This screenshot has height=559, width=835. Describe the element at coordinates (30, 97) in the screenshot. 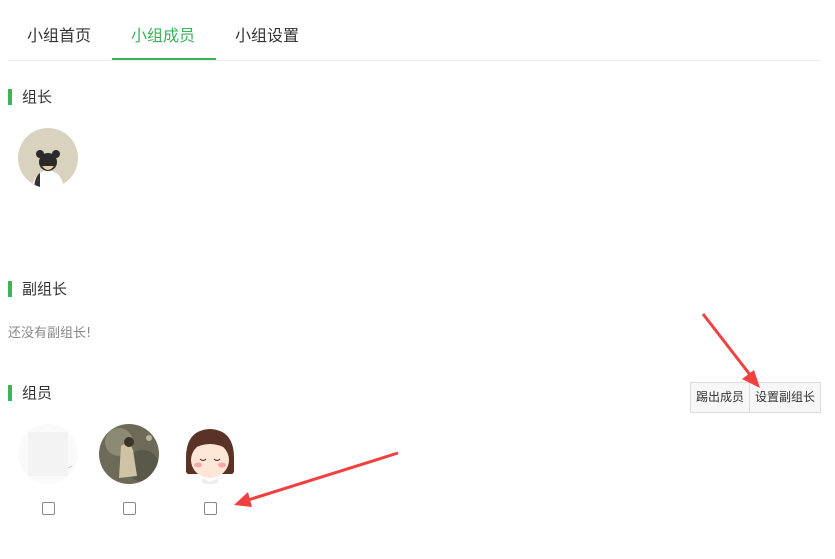

I see `section-title-leader: 组长` at that location.